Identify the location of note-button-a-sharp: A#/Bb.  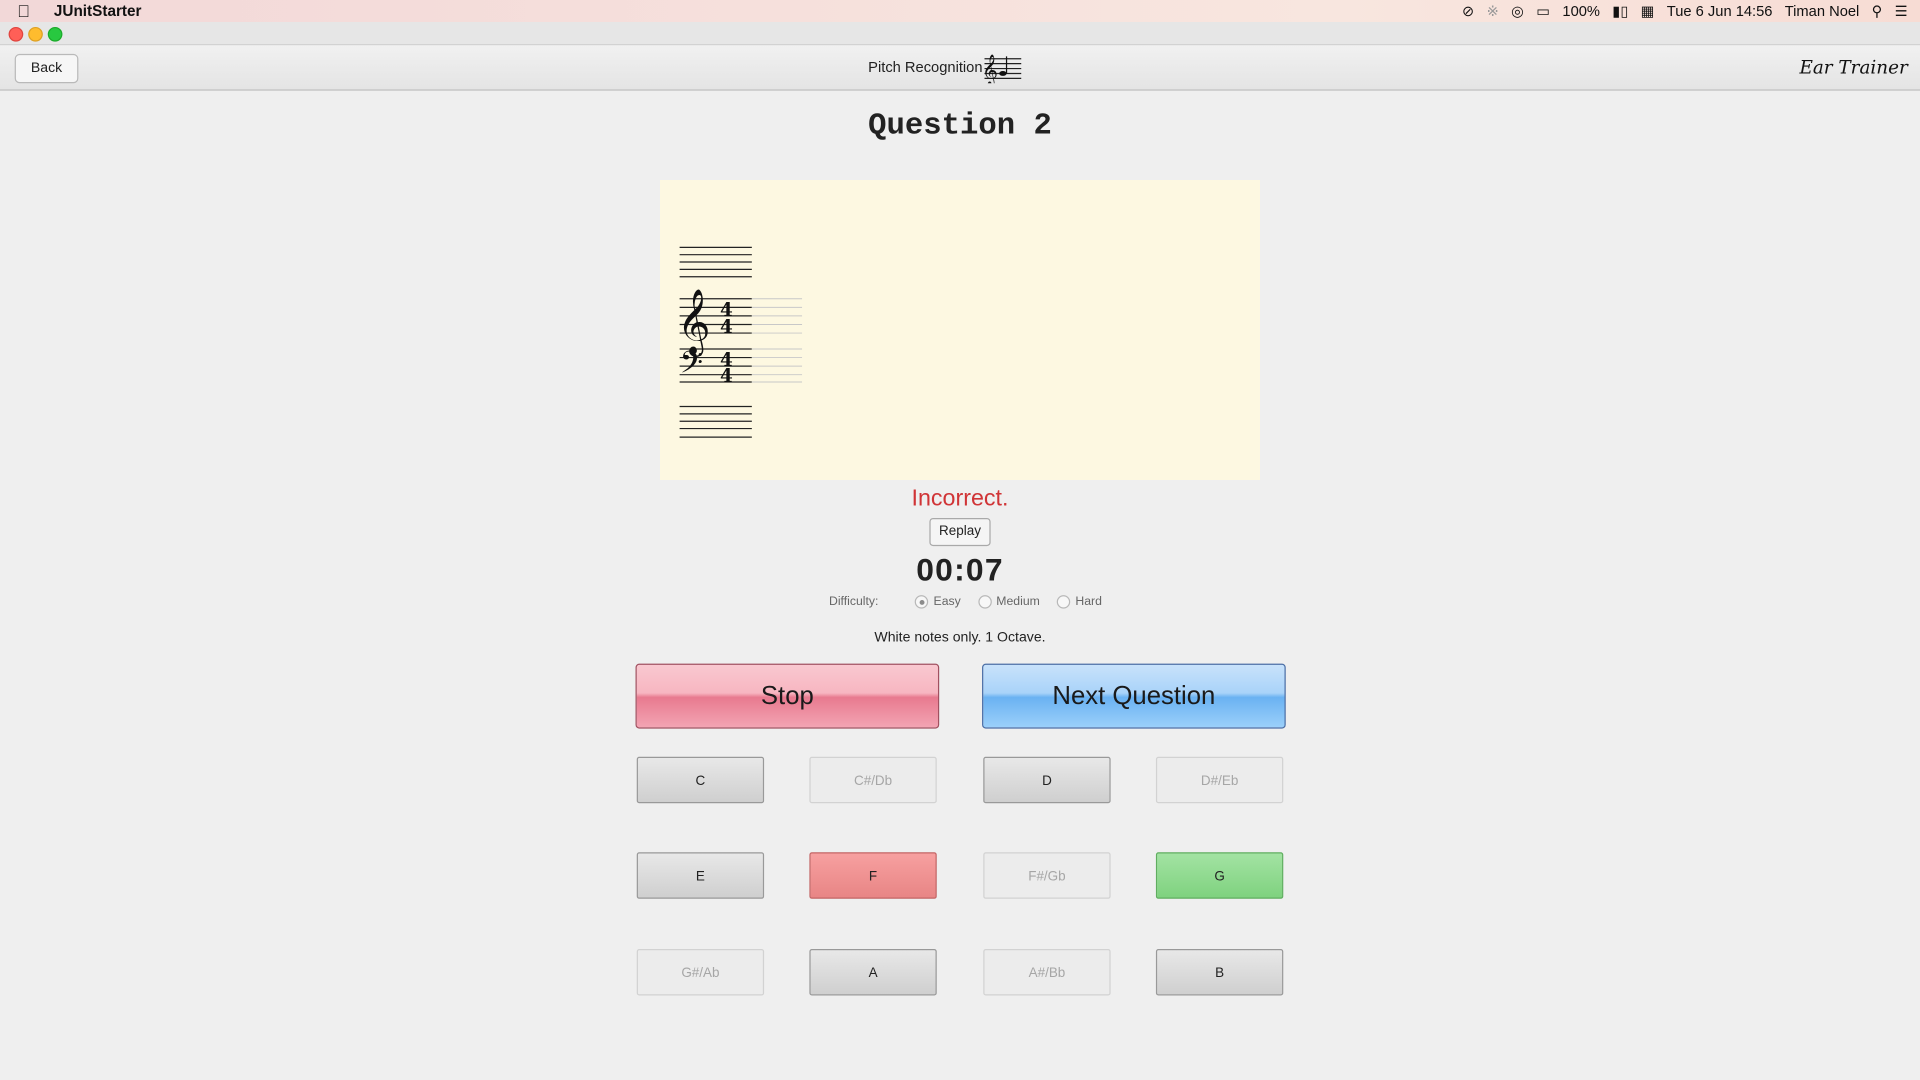
(1047, 972).